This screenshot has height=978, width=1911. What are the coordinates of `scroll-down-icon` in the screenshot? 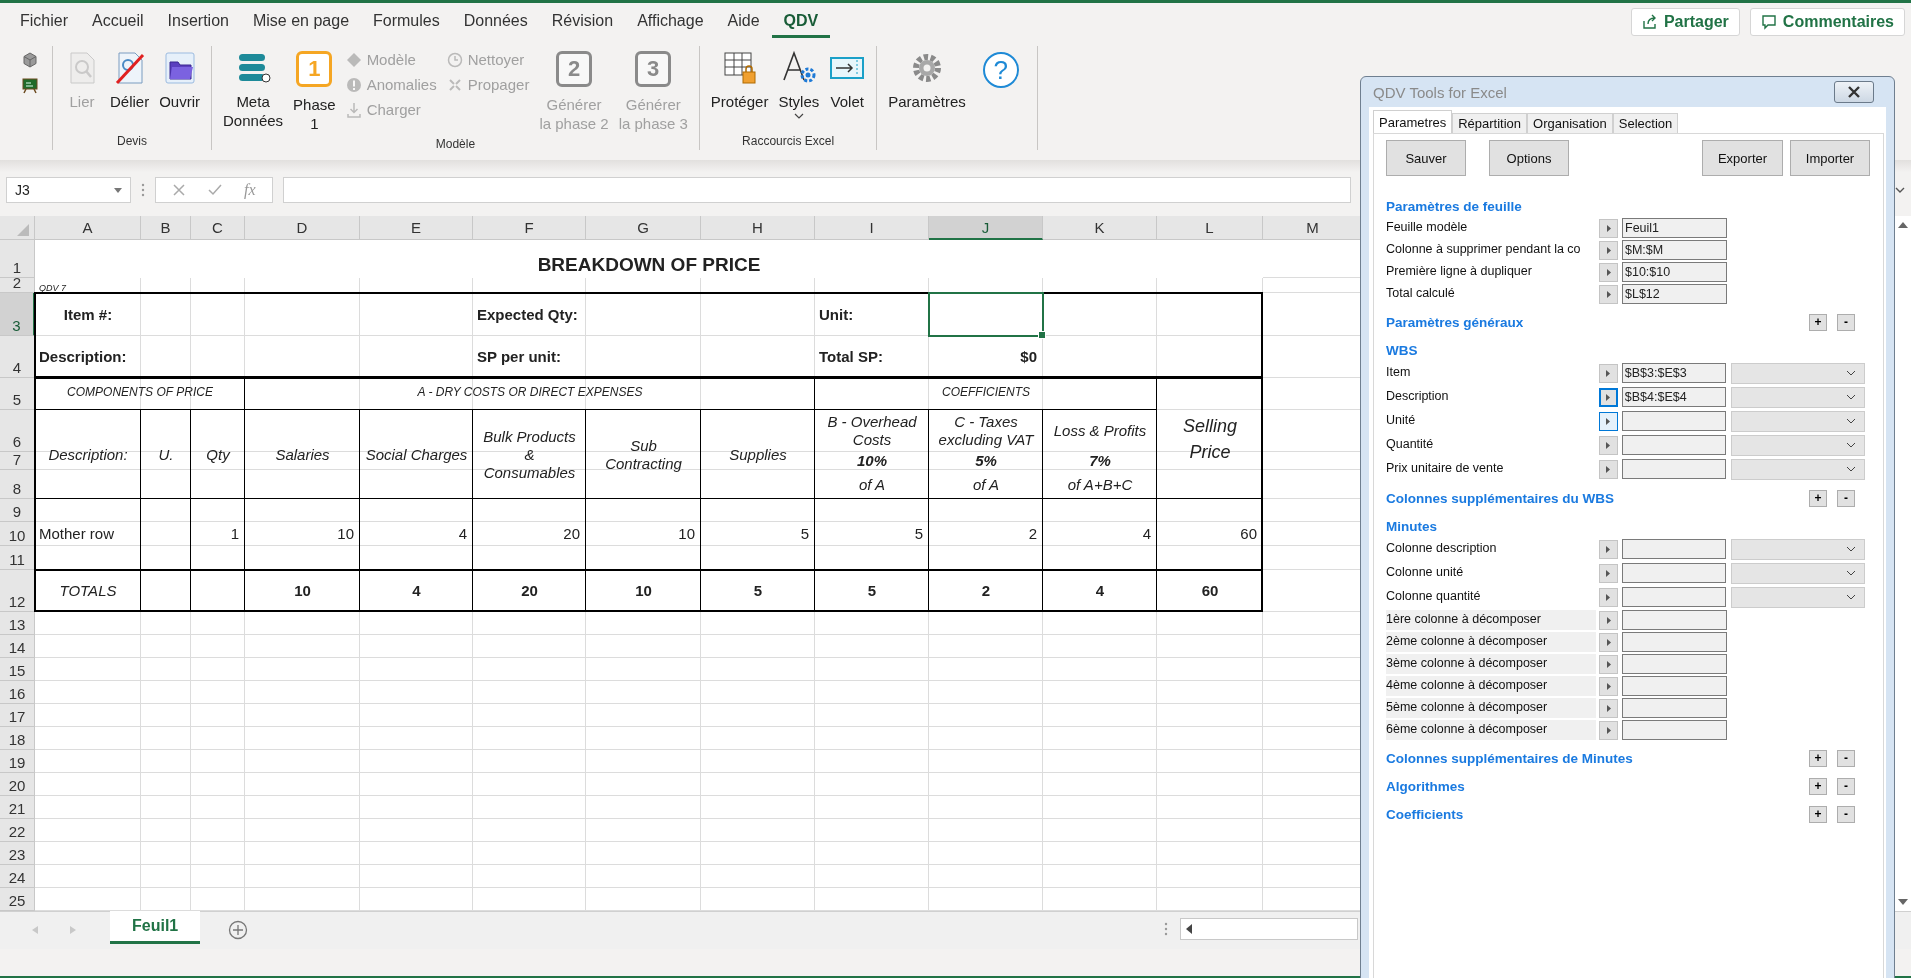 It's located at (1902, 902).